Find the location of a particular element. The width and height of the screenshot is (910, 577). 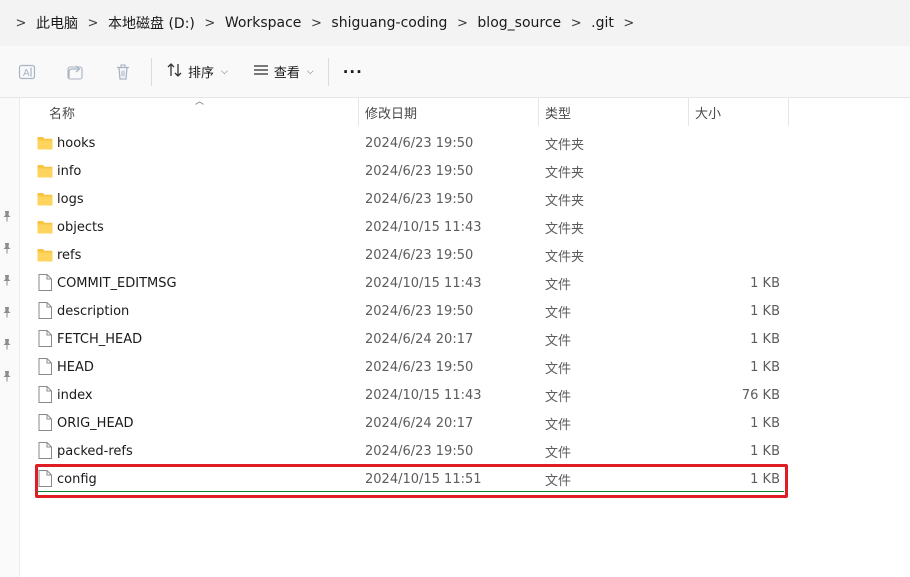

file-row: description 2024/6/23 19:50 文件 1 KB is located at coordinates (410, 311).